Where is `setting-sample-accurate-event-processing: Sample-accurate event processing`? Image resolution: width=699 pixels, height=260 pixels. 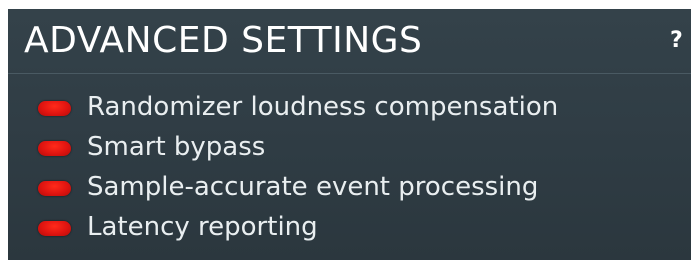 setting-sample-accurate-event-processing: Sample-accurate event processing is located at coordinates (318, 187).